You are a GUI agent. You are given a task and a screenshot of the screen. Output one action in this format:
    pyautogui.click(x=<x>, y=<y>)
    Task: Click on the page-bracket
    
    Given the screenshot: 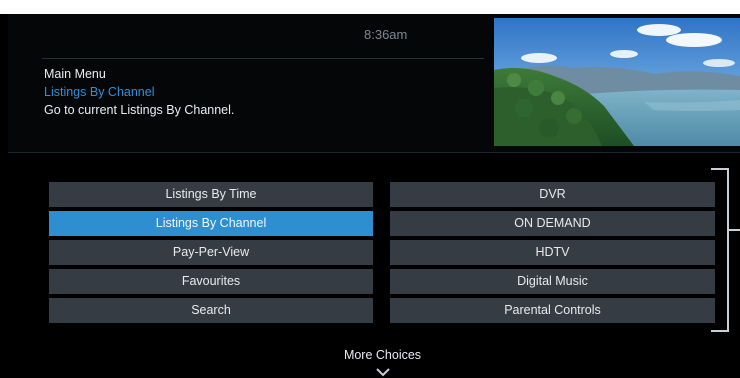 What is the action you would take?
    pyautogui.click(x=720, y=250)
    